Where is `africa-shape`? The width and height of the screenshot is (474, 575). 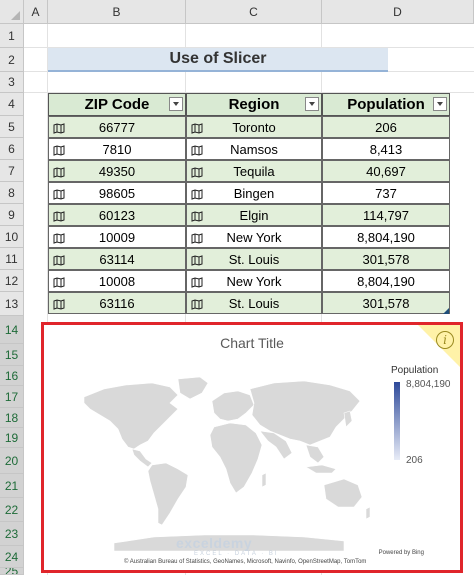
africa-shape is located at coordinates (236, 458).